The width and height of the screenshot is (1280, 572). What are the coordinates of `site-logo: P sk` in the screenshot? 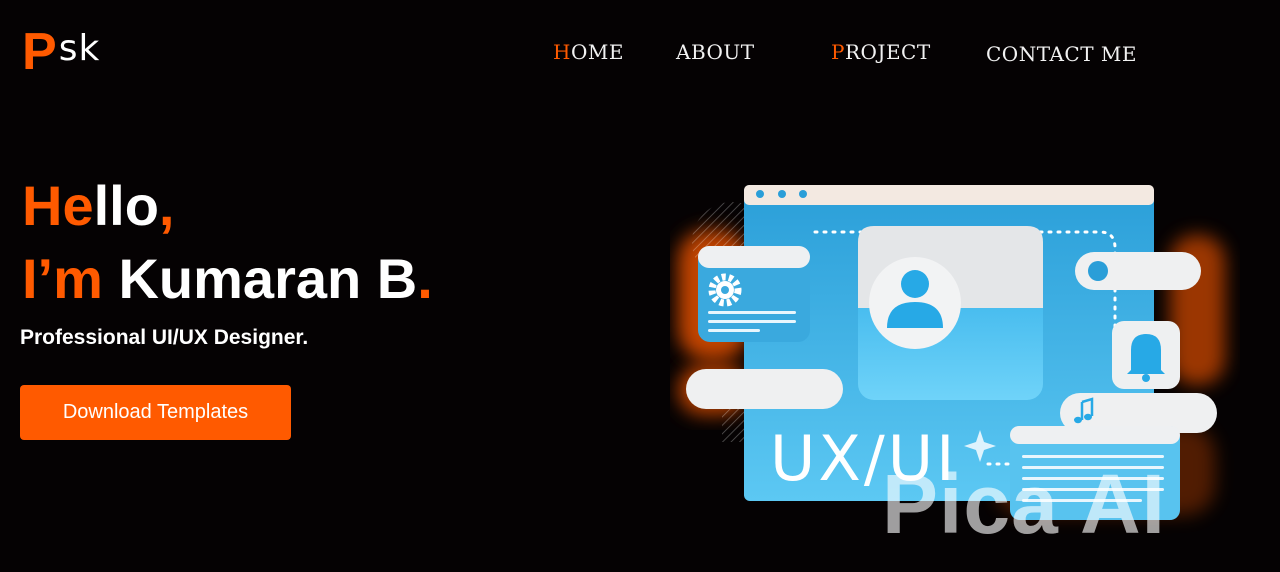 It's located at (61, 52).